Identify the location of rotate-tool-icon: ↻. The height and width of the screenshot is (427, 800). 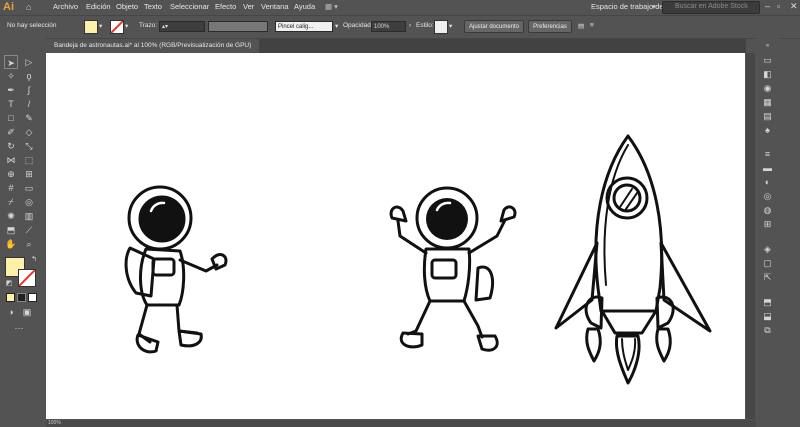
(11, 146).